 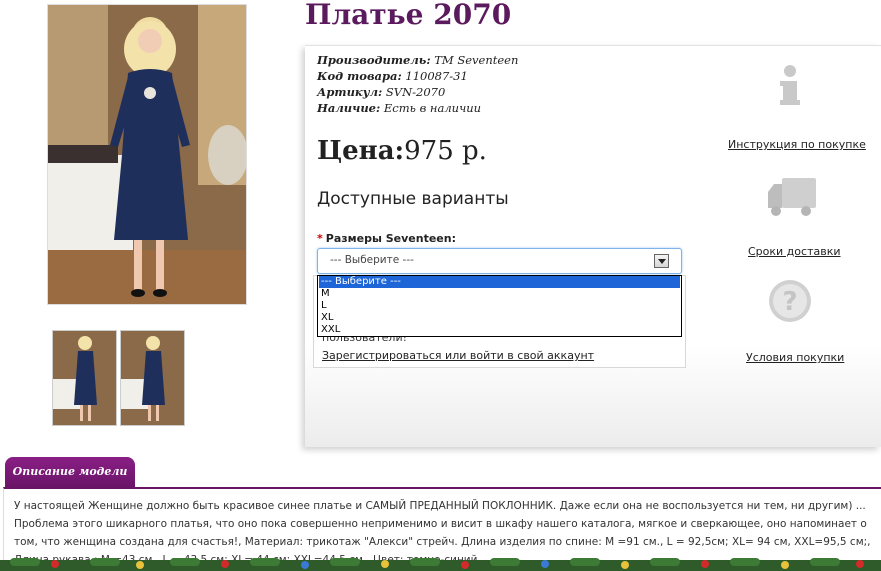 I want to click on product-main-photo, so click(x=147, y=154).